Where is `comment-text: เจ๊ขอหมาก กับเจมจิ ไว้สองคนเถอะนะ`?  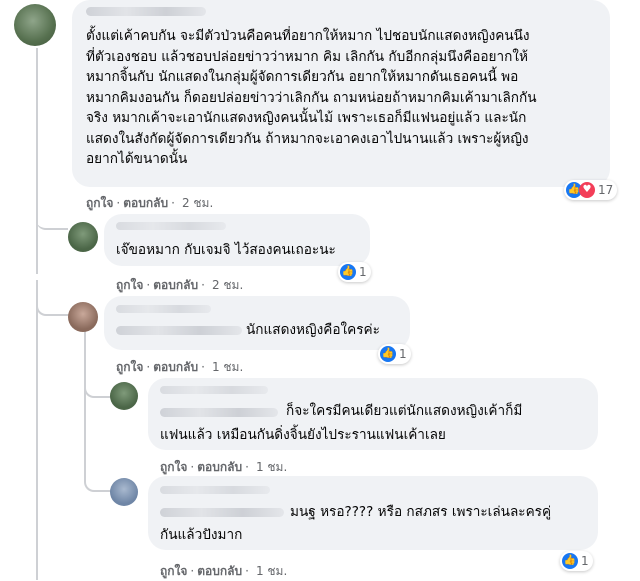 comment-text: เจ๊ขอหมาก กับเจมจิ ไว้สองคนเถอะนะ is located at coordinates (226, 250).